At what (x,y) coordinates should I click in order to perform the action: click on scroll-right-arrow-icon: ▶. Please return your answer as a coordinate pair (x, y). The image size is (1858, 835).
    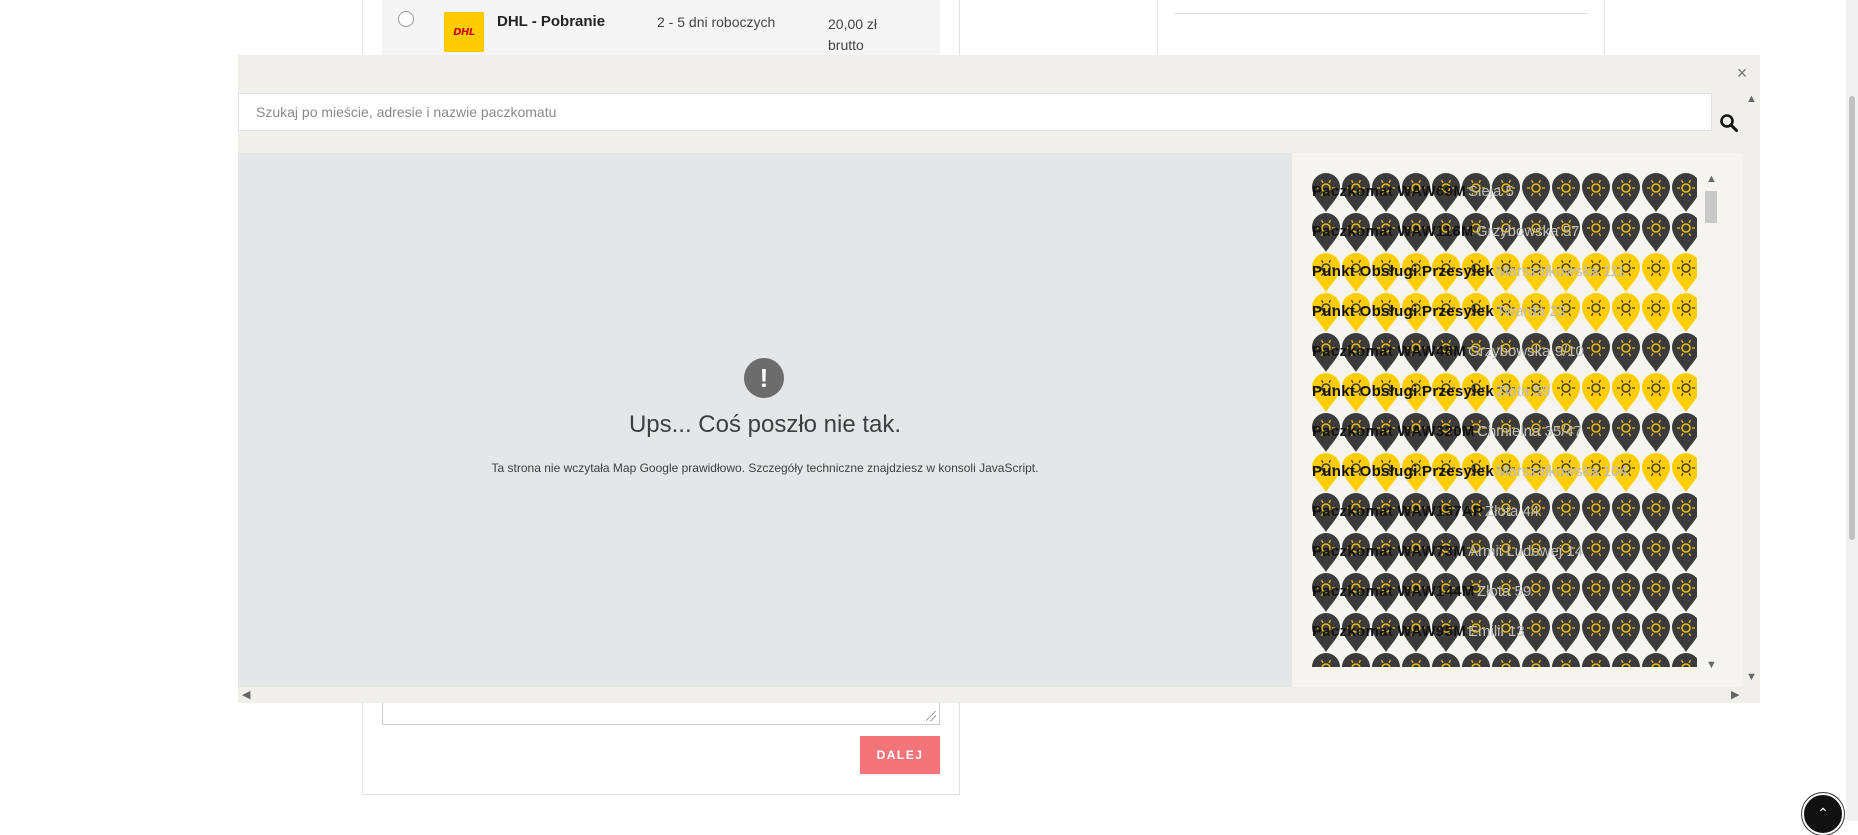
    Looking at the image, I should click on (1735, 694).